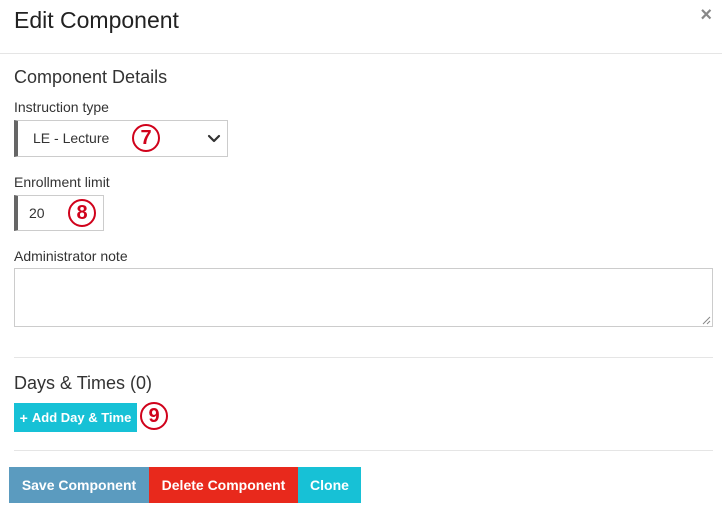 The height and width of the screenshot is (522, 722). Describe the element at coordinates (146, 138) in the screenshot. I see `callout-7: 7` at that location.